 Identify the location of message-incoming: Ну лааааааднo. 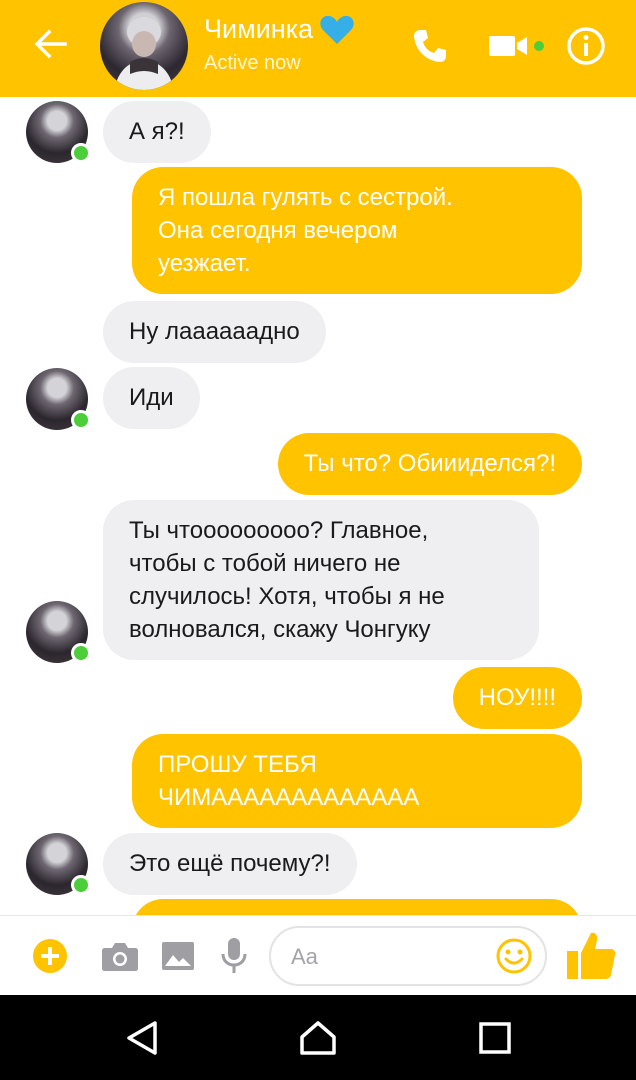
(214, 332).